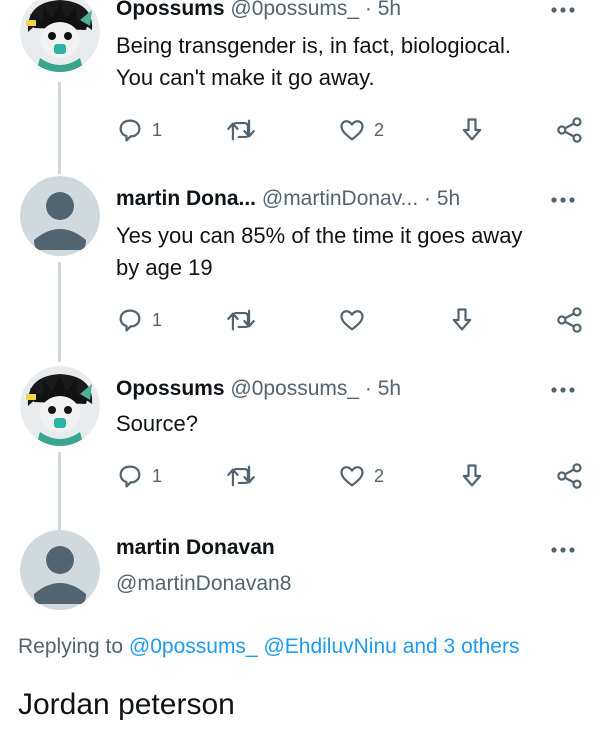  I want to click on replying-prefix: Replying to, so click(71, 646).